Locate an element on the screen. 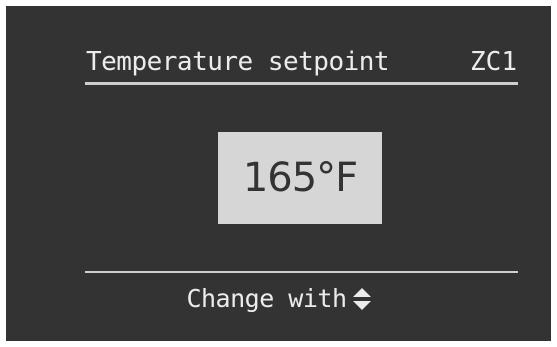 This screenshot has width=557, height=347. footer-hint: Change with is located at coordinates (278, 299).